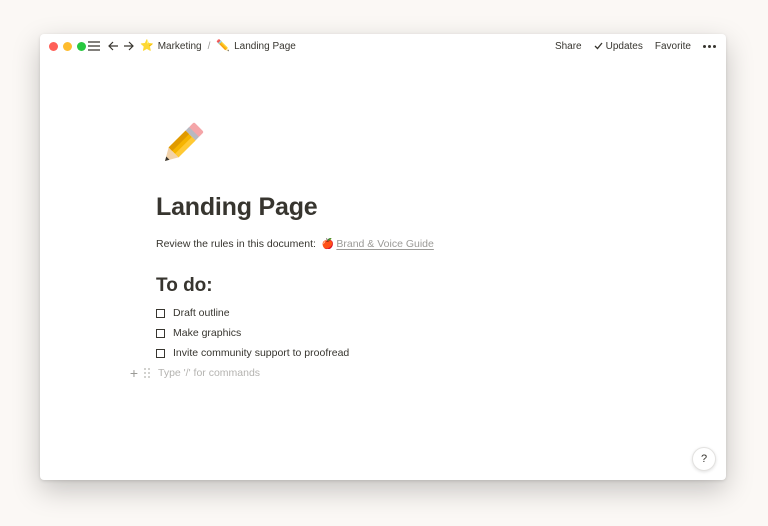 Image resolution: width=768 pixels, height=526 pixels. I want to click on drag-handle-icon, so click(147, 373).